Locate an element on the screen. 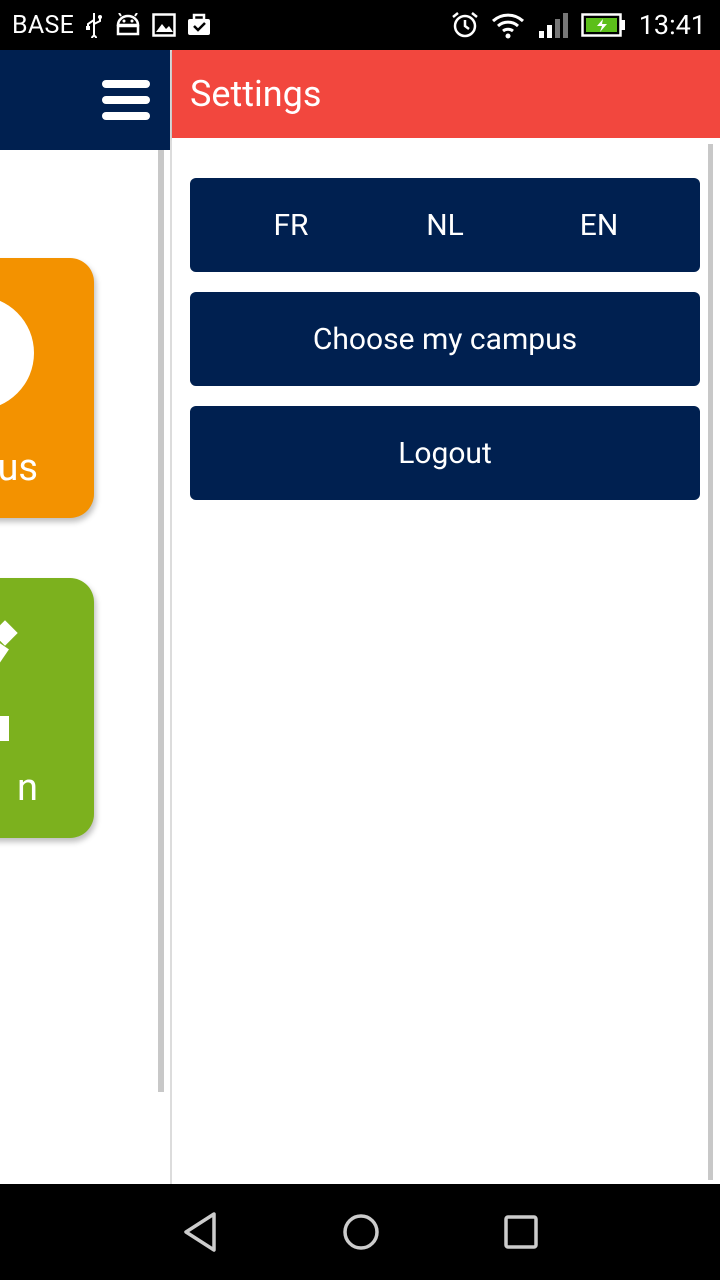 This screenshot has height=1280, width=720. choose-campus-button: Choose my campus is located at coordinates (445, 339).